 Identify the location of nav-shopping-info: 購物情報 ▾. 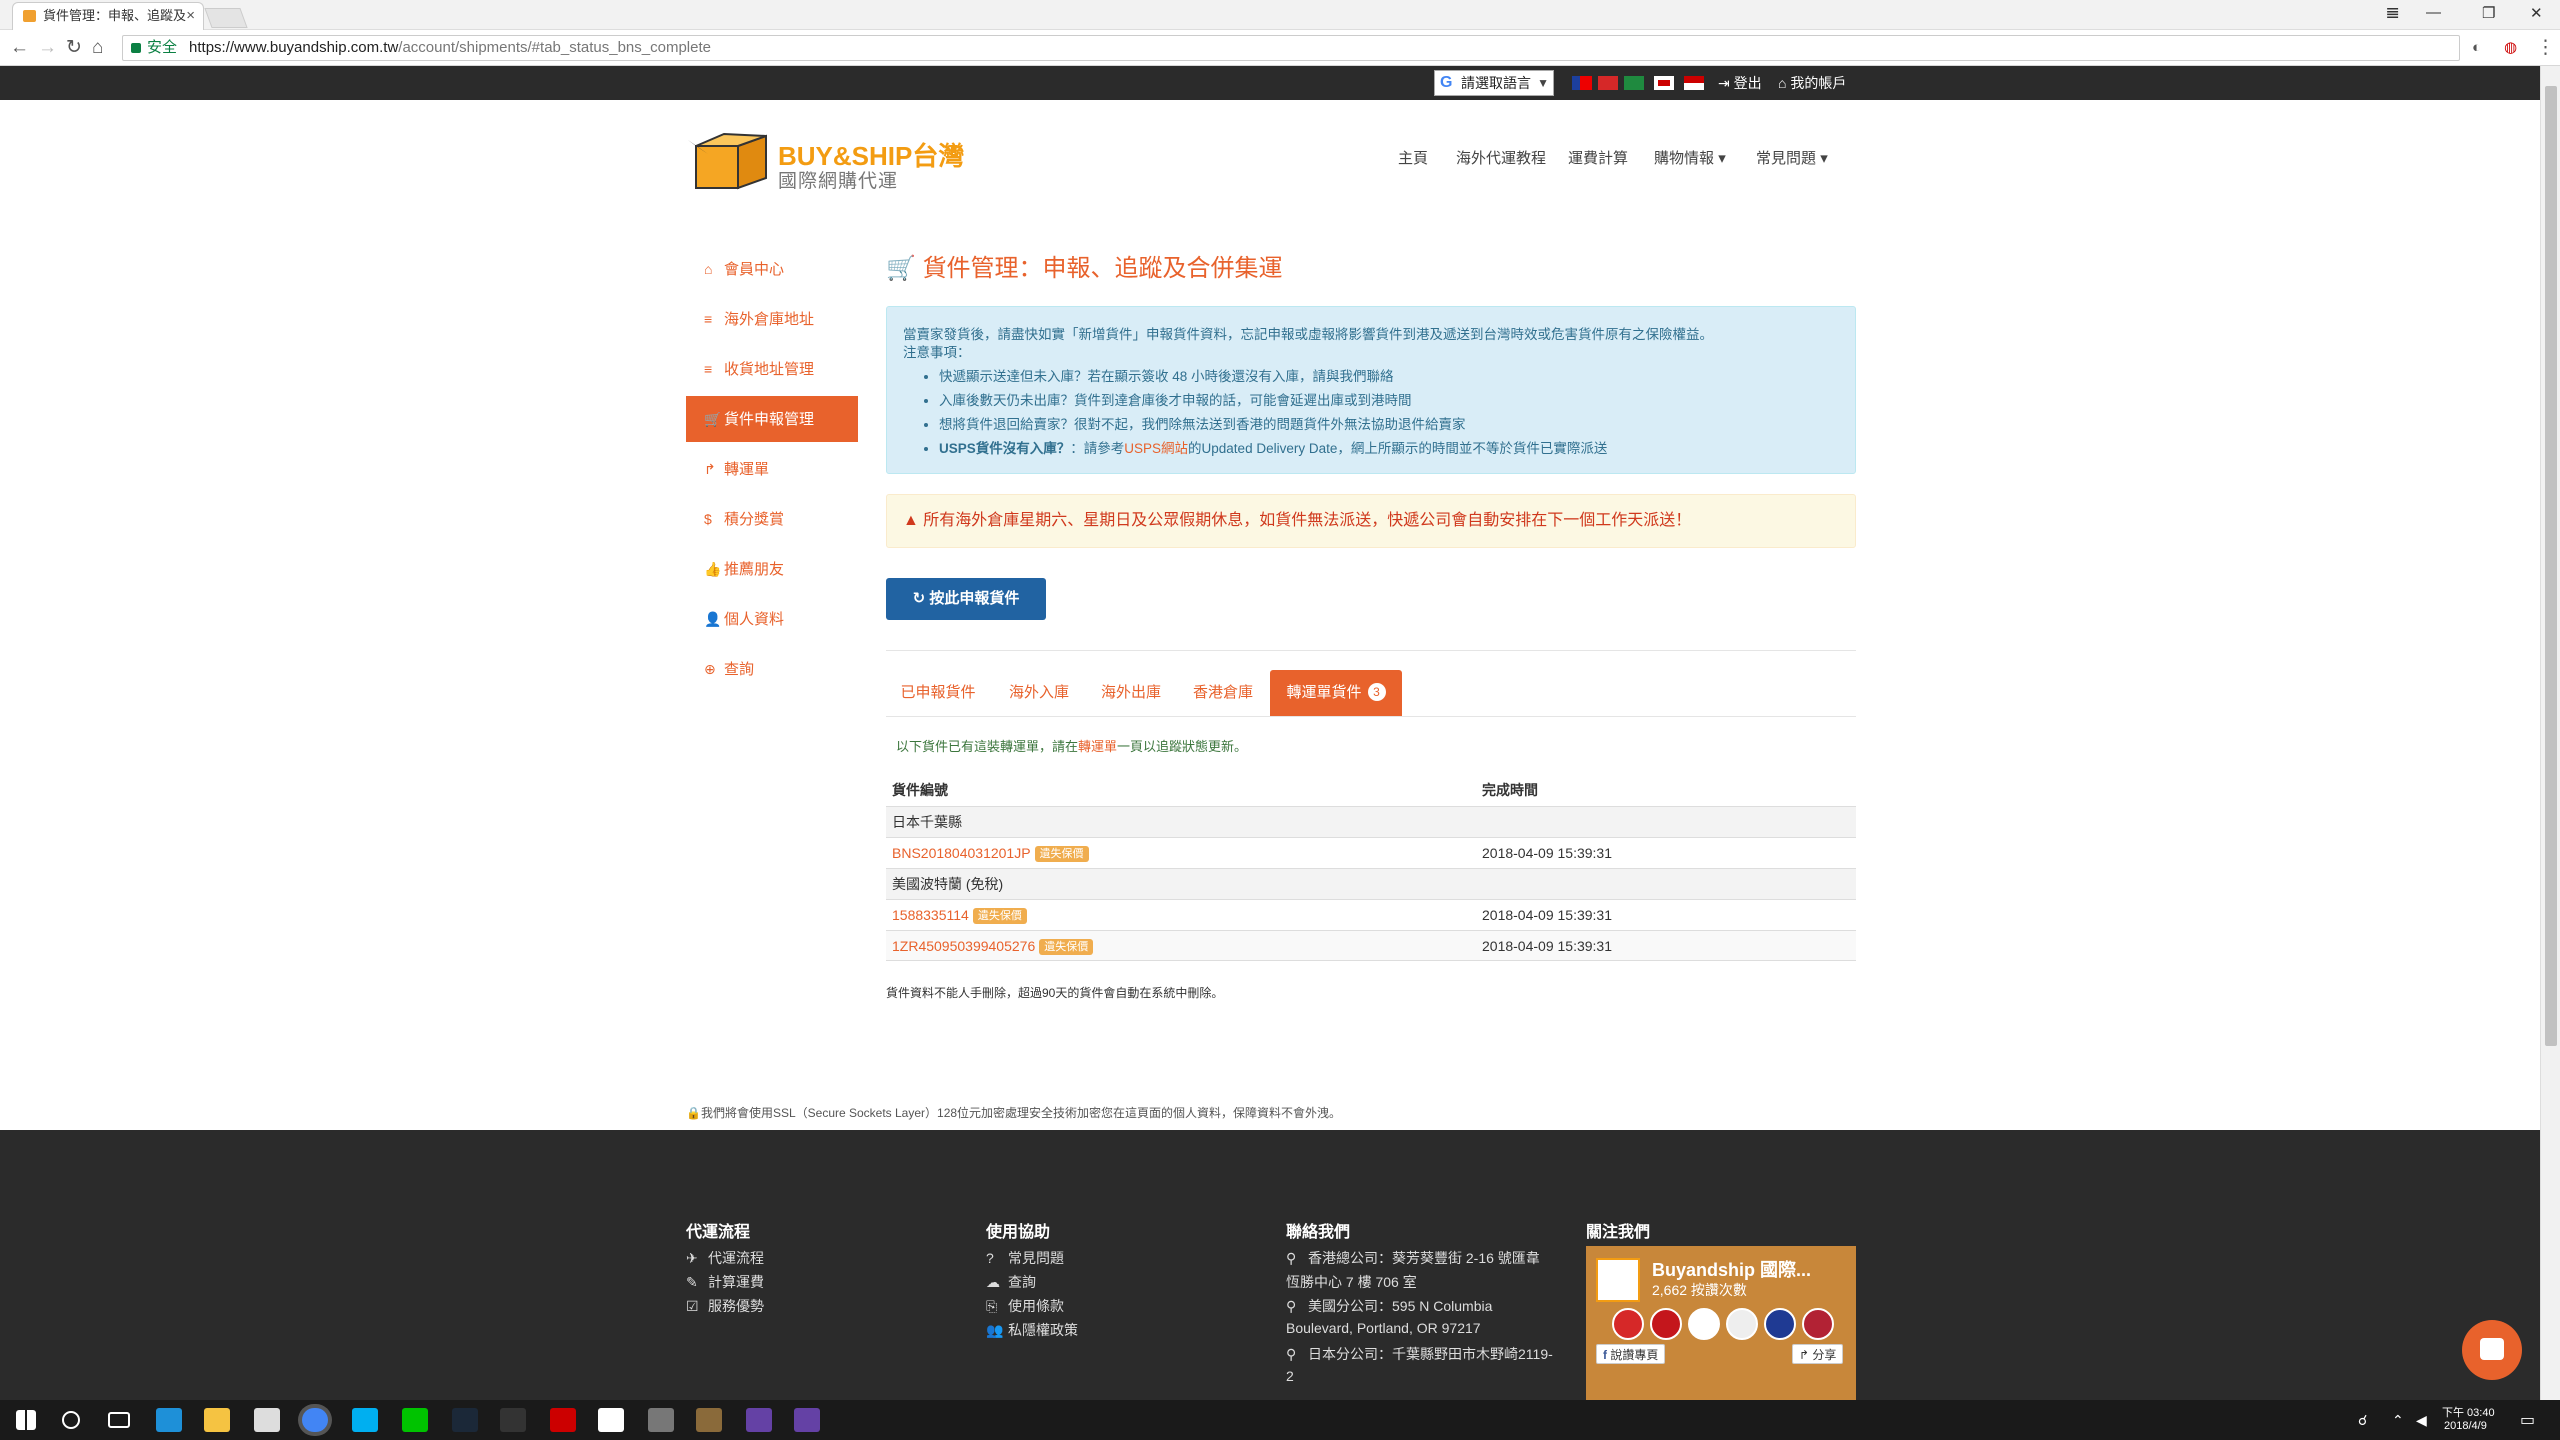
(1690, 157).